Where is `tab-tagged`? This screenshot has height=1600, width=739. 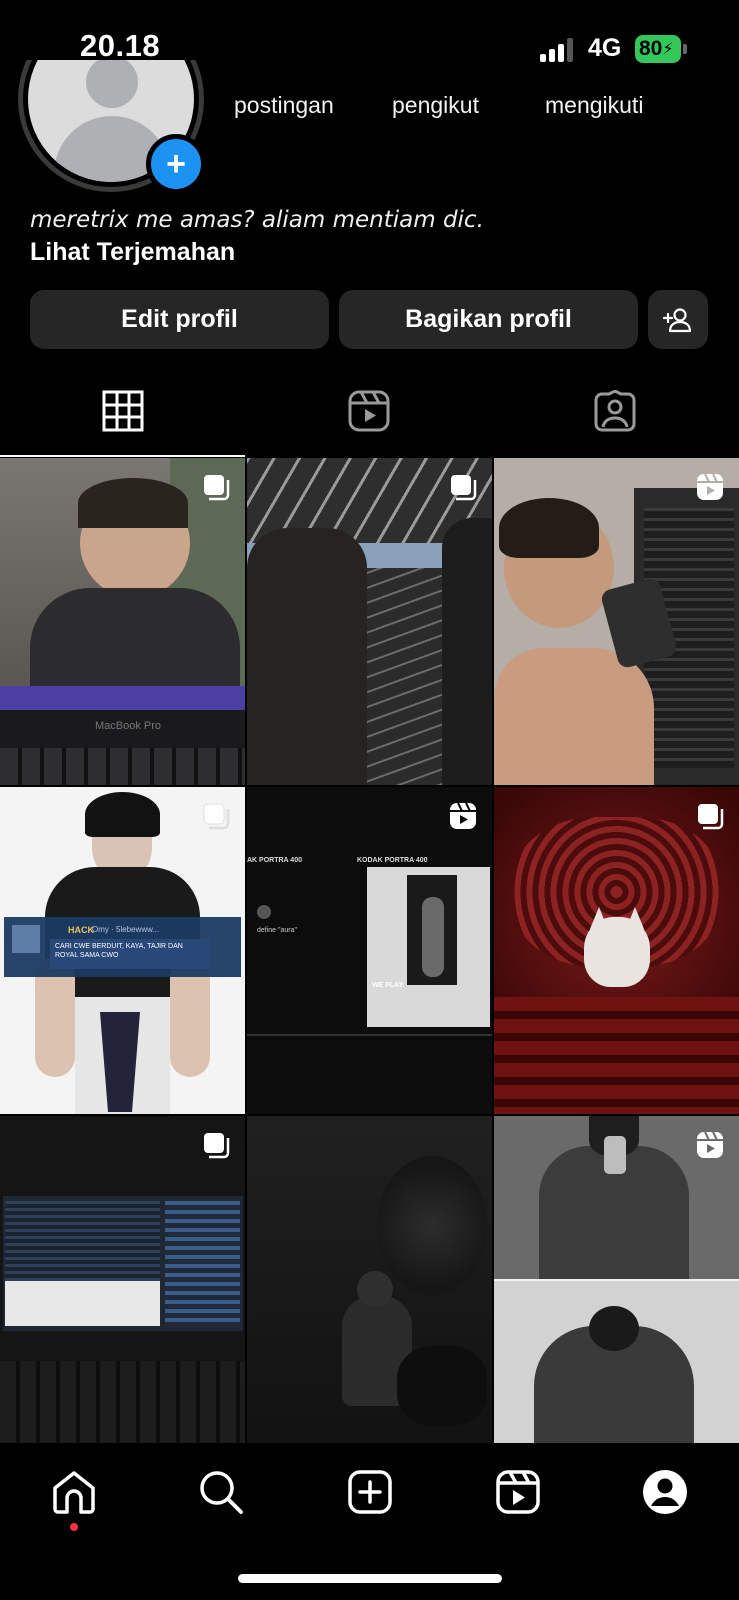 tab-tagged is located at coordinates (615, 410).